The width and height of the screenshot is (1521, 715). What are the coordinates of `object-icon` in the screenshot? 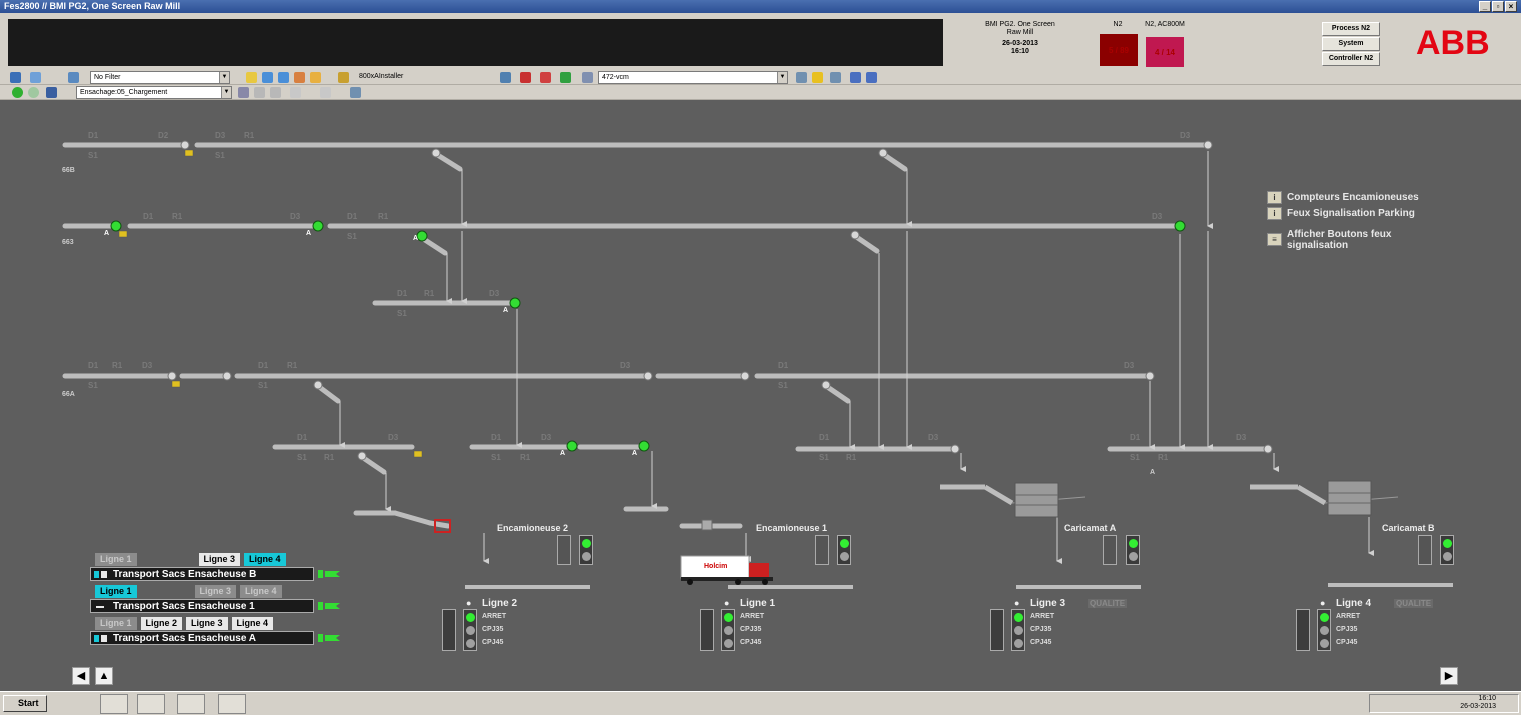 It's located at (51, 92).